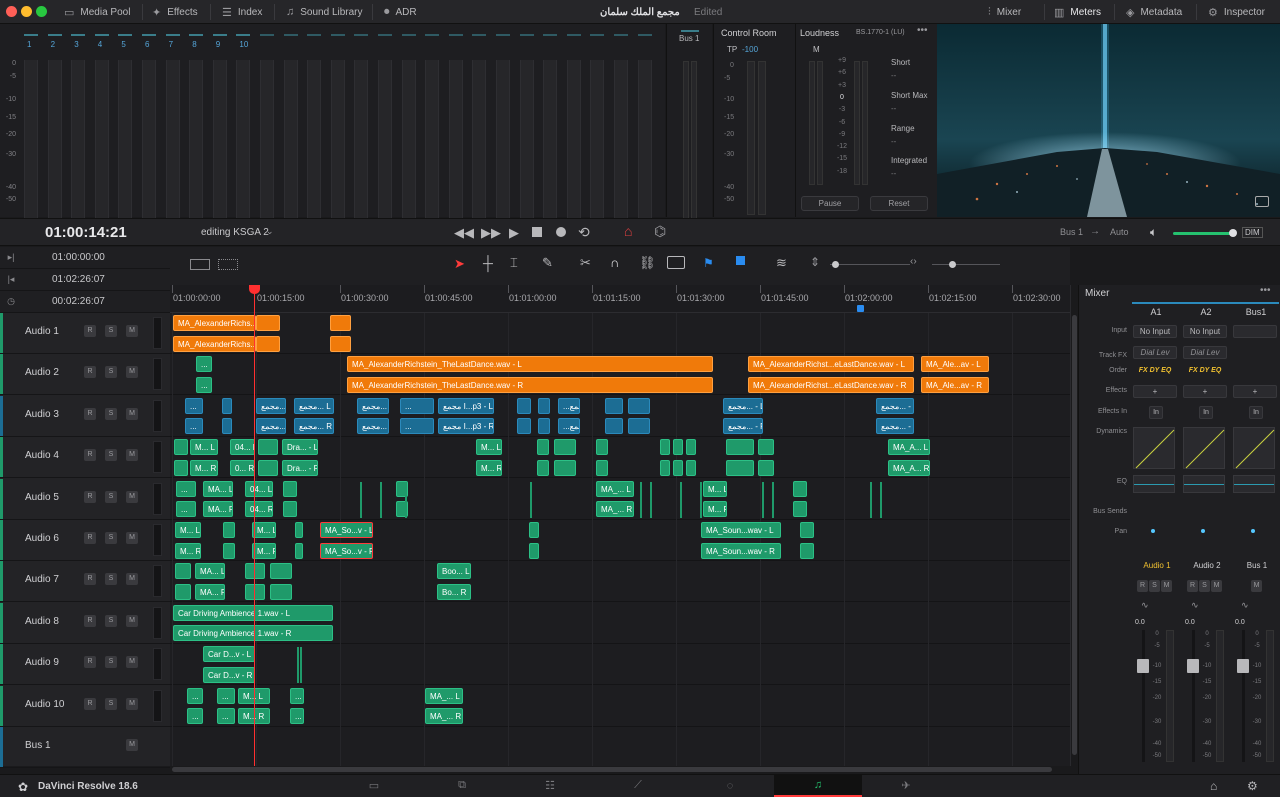 The height and width of the screenshot is (797, 1280). What do you see at coordinates (42, 331) in the screenshot?
I see `track-name: Audio 1` at bounding box center [42, 331].